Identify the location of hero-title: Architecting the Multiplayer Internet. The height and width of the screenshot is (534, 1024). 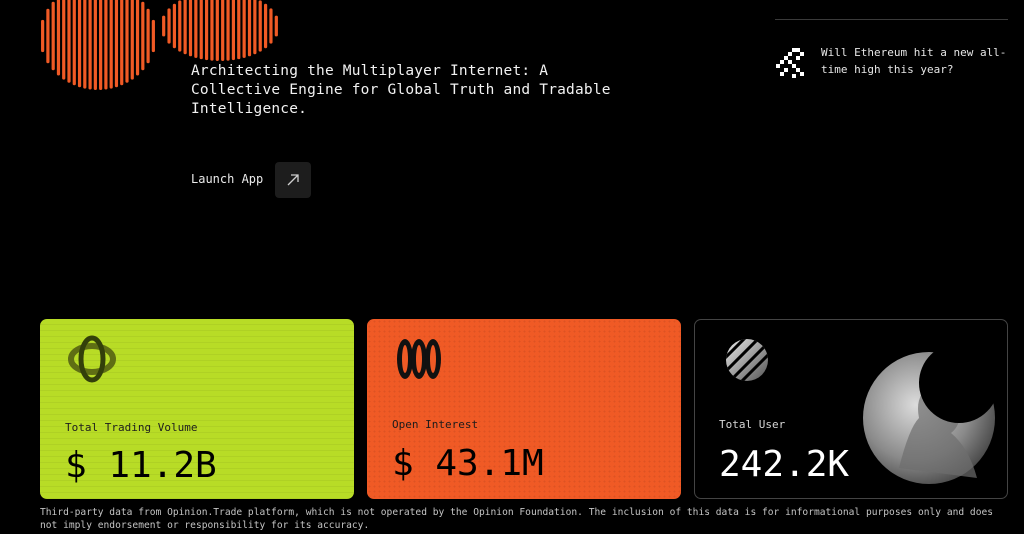
(401, 90).